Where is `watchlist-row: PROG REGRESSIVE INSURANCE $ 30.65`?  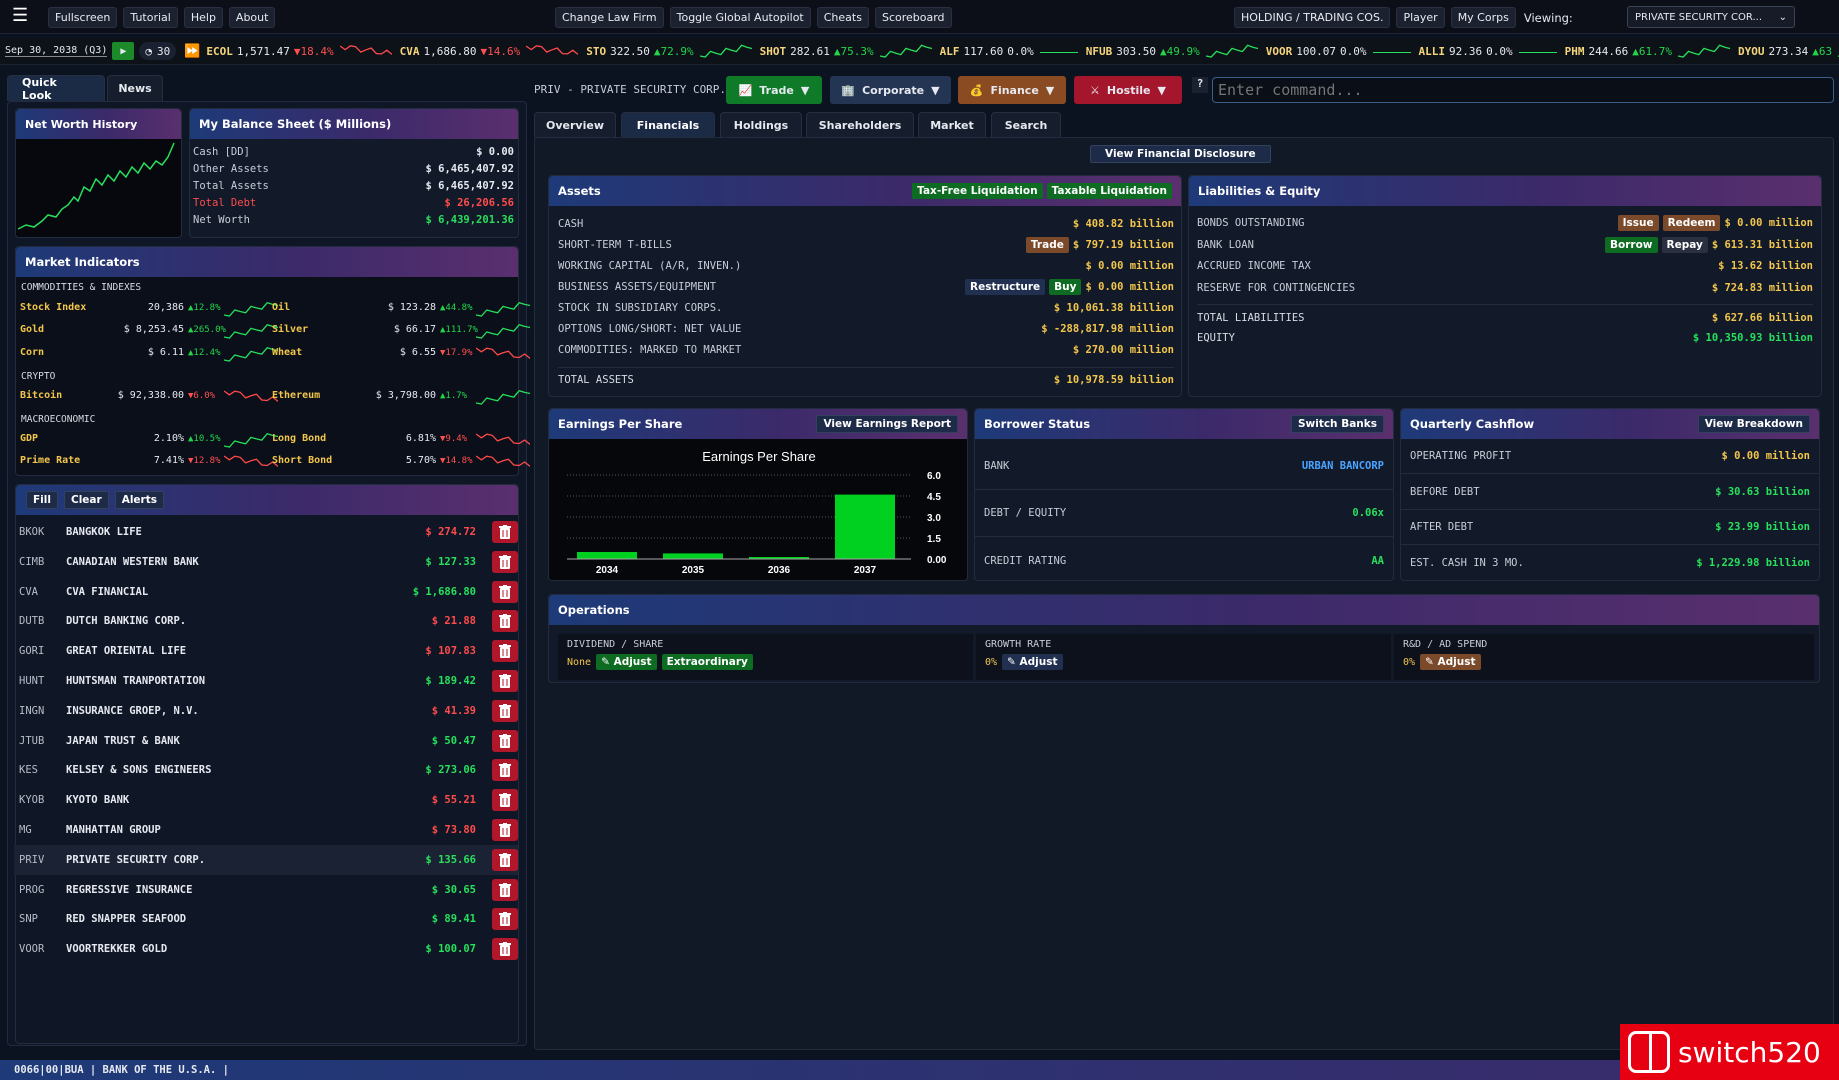
watchlist-row: PROG REGRESSIVE INSURANCE $ 30.65 is located at coordinates (266, 890).